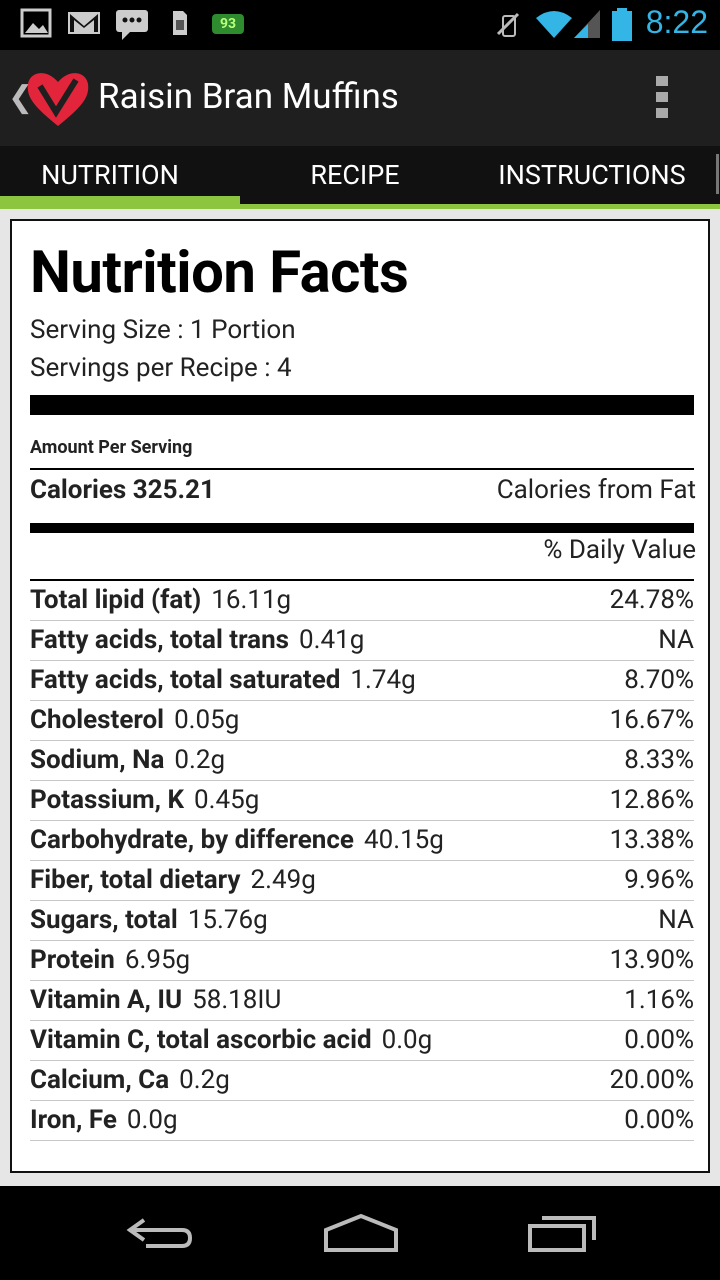 The width and height of the screenshot is (720, 1280). I want to click on home-icon, so click(361, 1233).